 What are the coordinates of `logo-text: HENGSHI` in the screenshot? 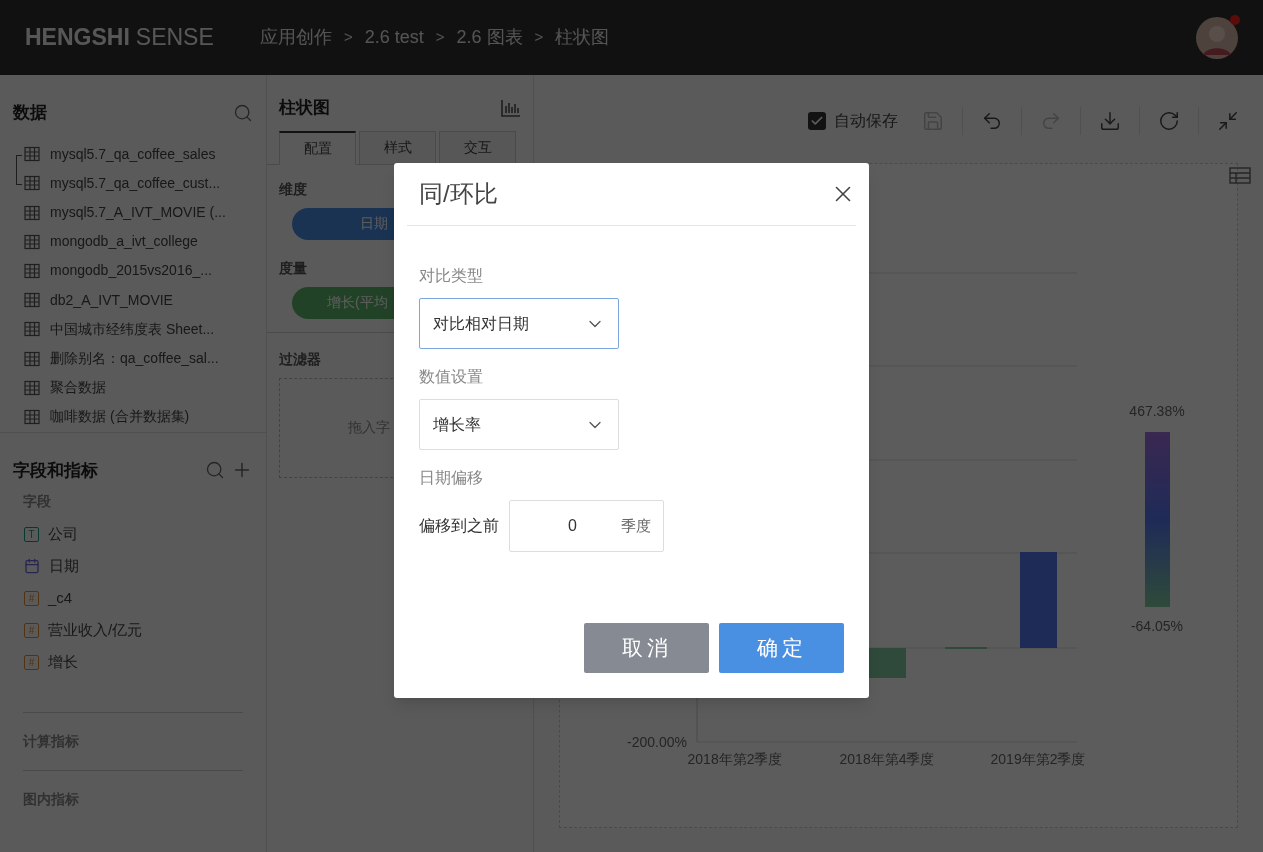 It's located at (77, 38).